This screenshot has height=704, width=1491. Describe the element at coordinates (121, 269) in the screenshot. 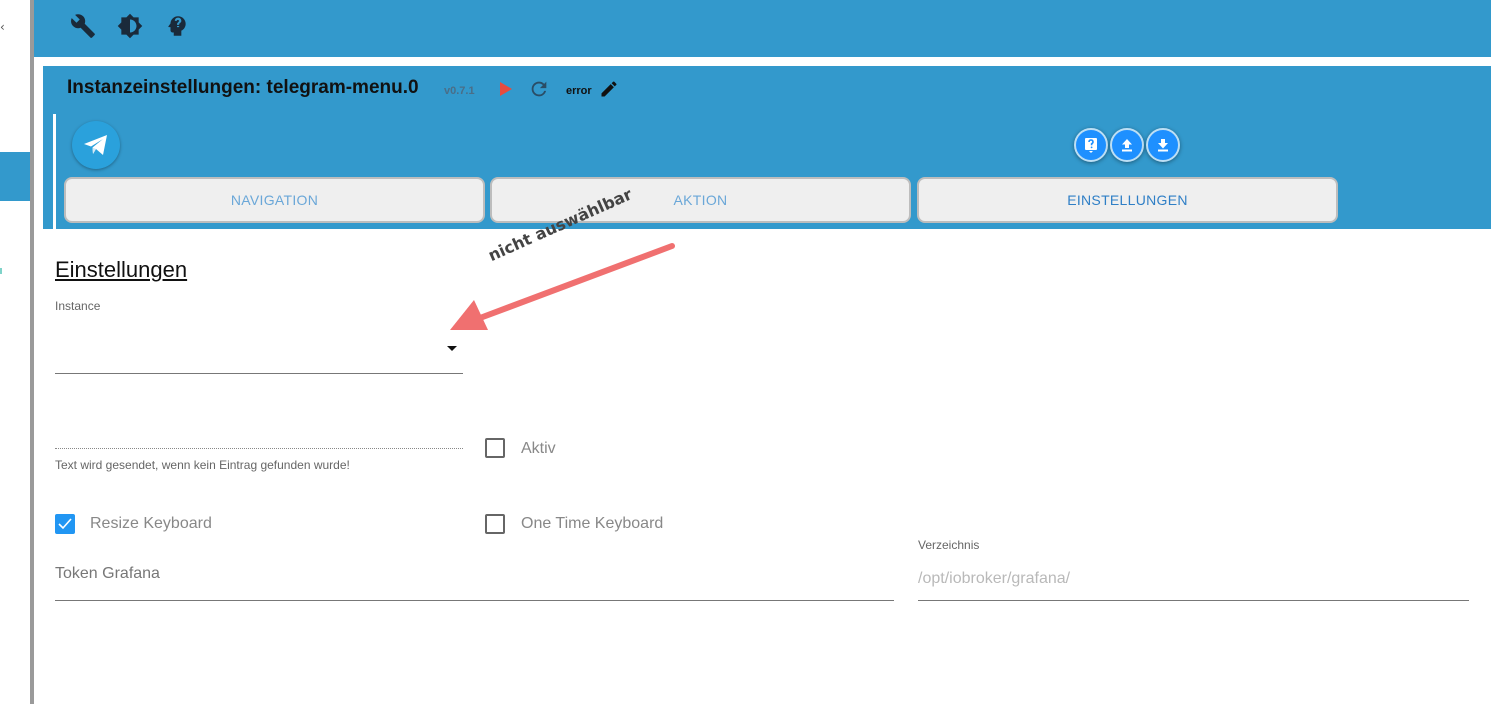

I see `section-heading: Einstellungen` at that location.